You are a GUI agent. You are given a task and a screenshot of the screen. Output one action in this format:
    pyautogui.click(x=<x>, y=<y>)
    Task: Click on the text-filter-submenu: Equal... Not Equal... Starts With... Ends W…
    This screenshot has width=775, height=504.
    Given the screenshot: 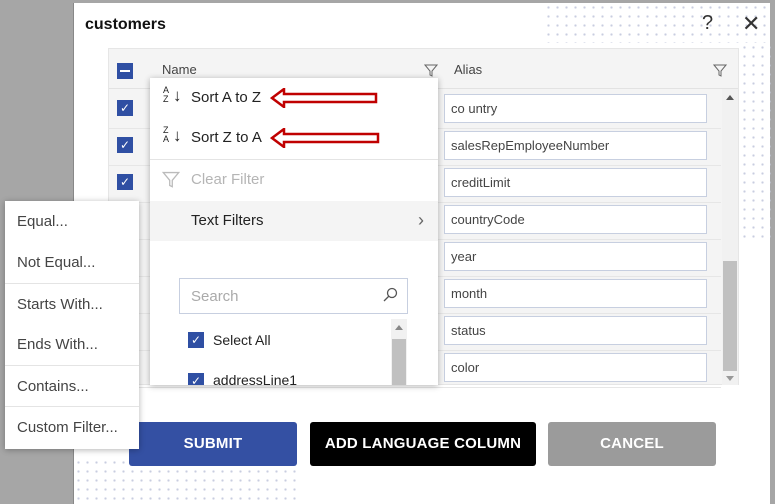 What is the action you would take?
    pyautogui.click(x=72, y=325)
    